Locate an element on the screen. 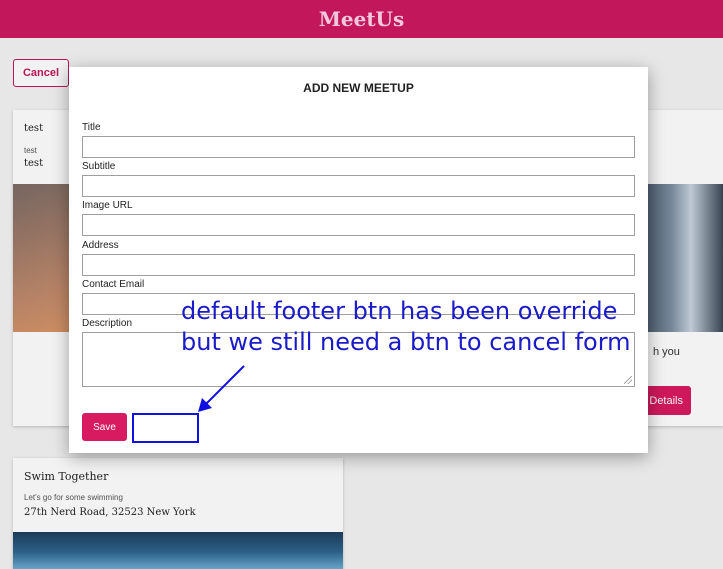 This screenshot has height=569, width=723. dialog-title: ADD NEW MEETUP is located at coordinates (358, 88).